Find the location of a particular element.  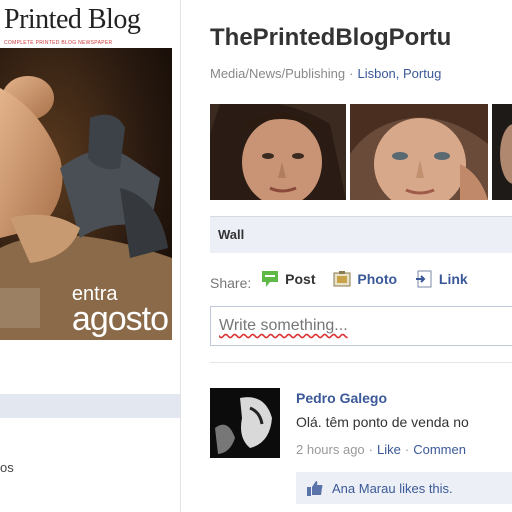

share-photo-label: Photo is located at coordinates (377, 279).